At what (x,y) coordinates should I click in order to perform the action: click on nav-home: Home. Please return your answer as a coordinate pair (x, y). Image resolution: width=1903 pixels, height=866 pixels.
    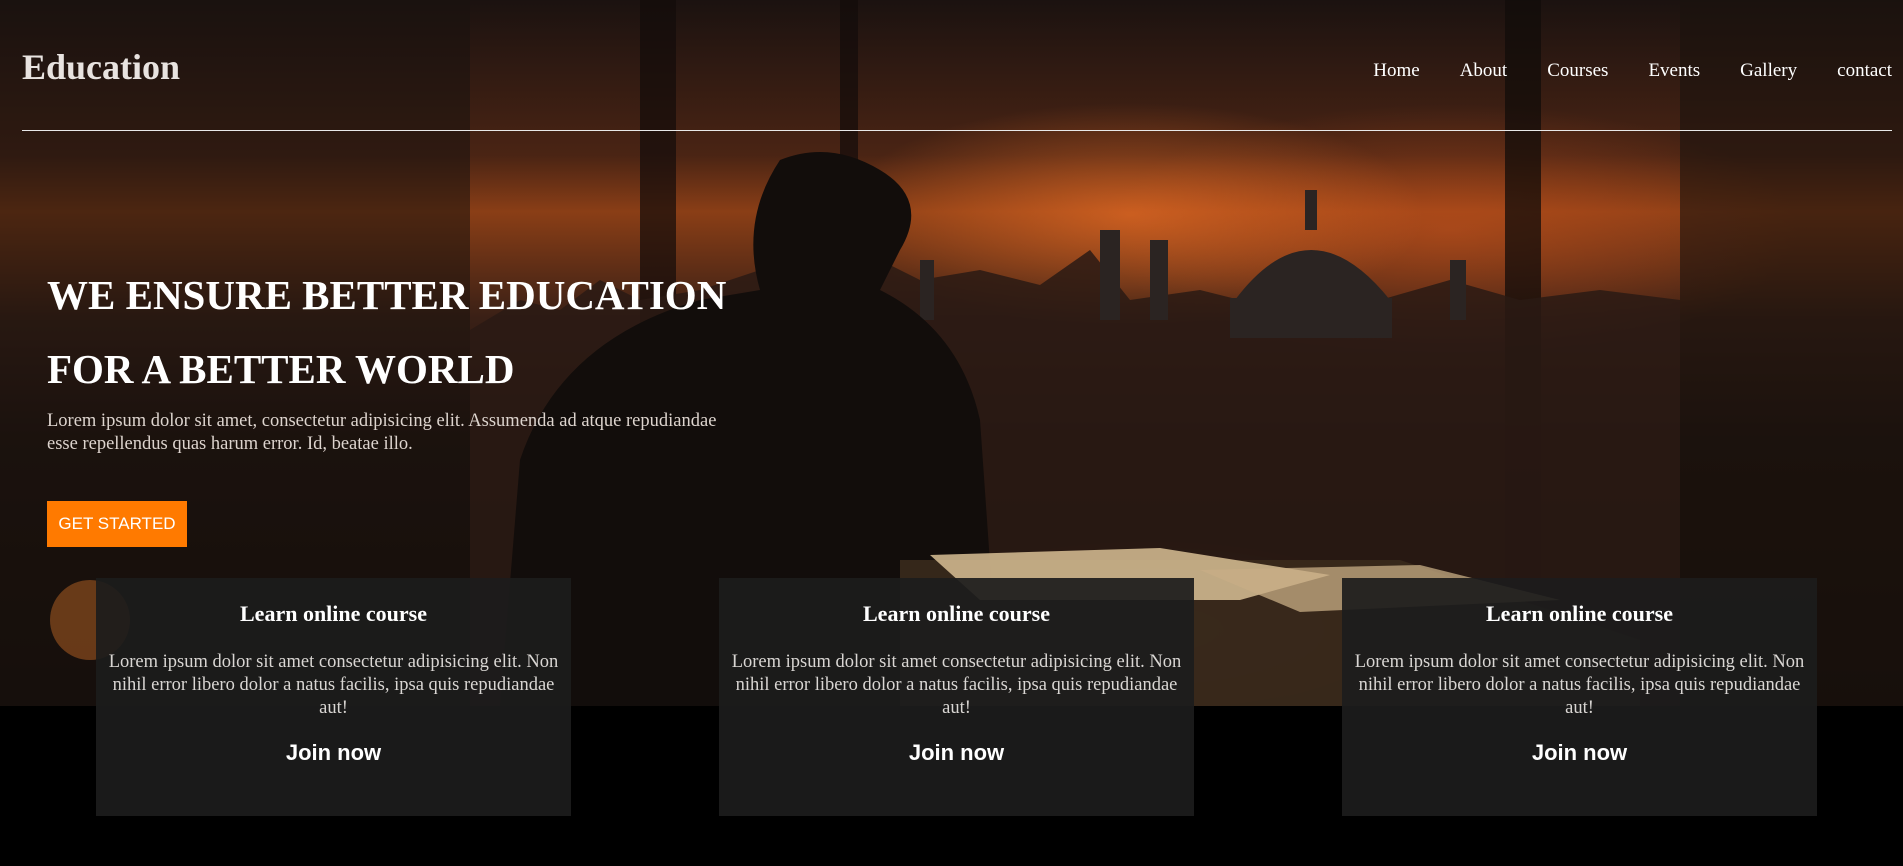
    Looking at the image, I should click on (1396, 71).